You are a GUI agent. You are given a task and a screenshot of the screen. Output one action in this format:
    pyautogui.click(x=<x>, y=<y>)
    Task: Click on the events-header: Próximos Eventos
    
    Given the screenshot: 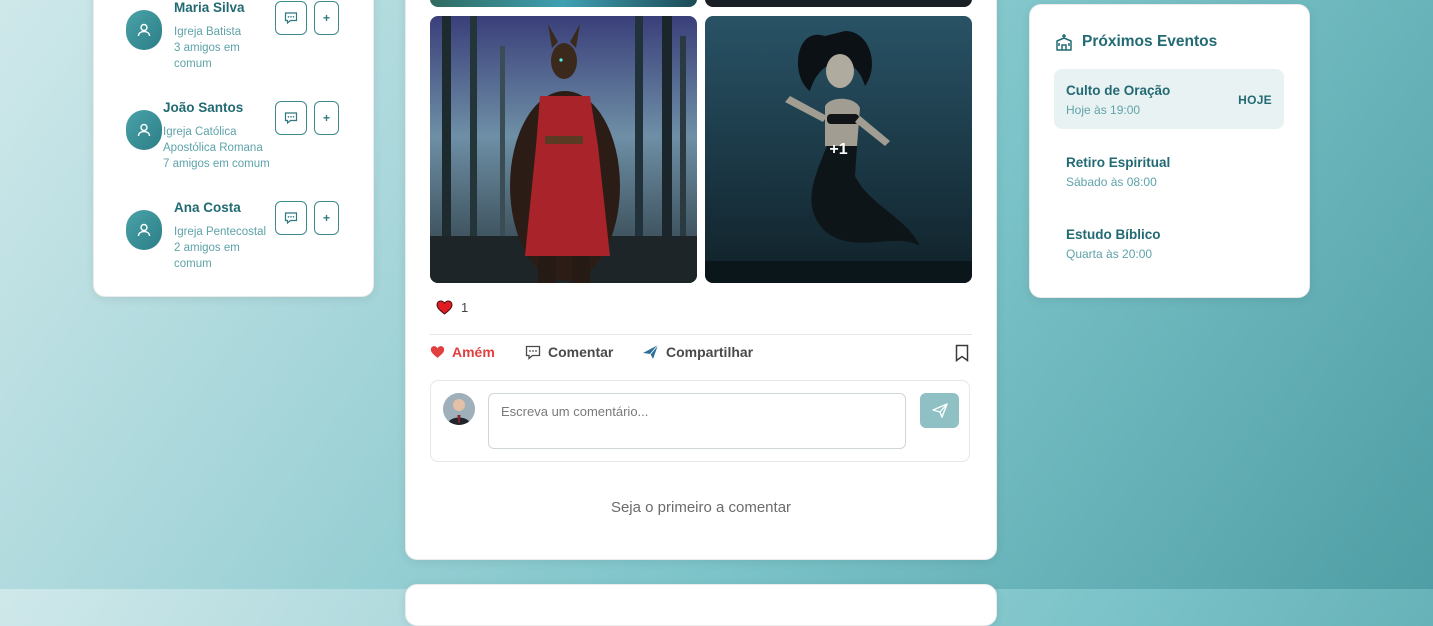 What is the action you would take?
    pyautogui.click(x=1135, y=42)
    